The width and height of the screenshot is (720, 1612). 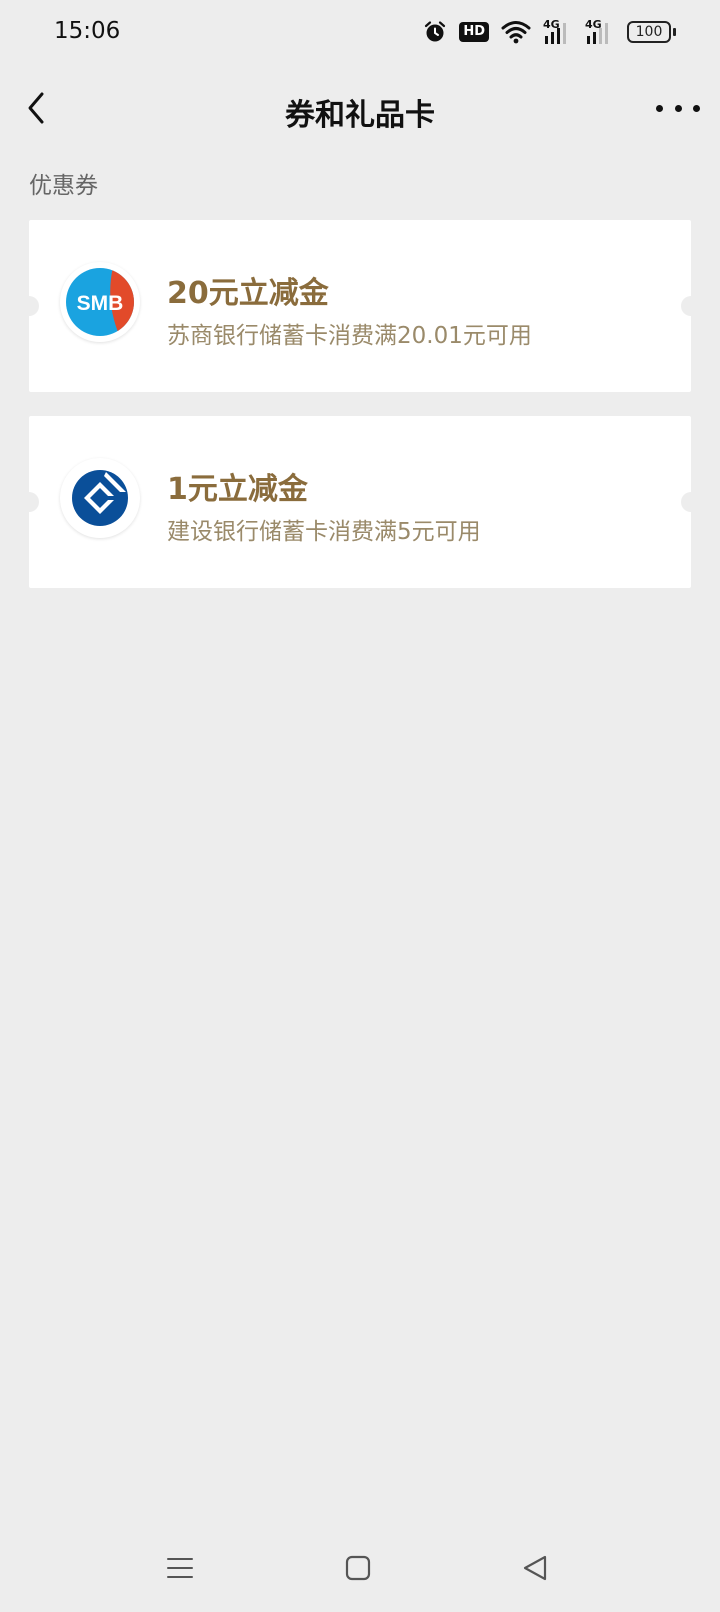 I want to click on page-title: 券和礼品卡, so click(x=360, y=115).